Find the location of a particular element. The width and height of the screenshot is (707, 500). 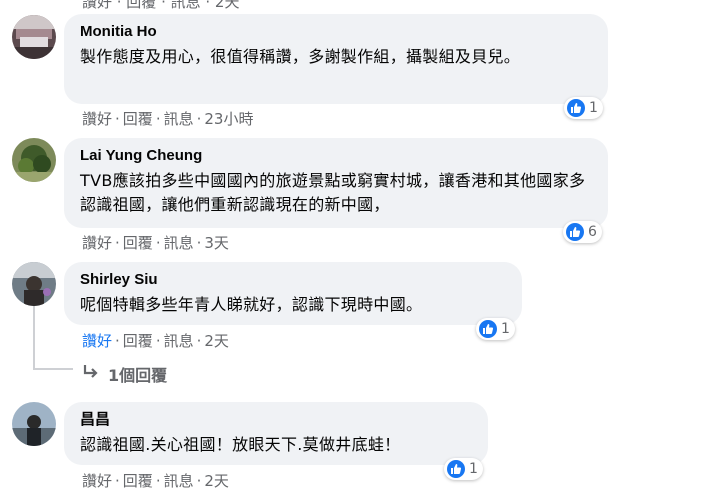

comment-actions: 讚好 · 回覆 · 訊息 · 23小時 is located at coordinates (168, 118).